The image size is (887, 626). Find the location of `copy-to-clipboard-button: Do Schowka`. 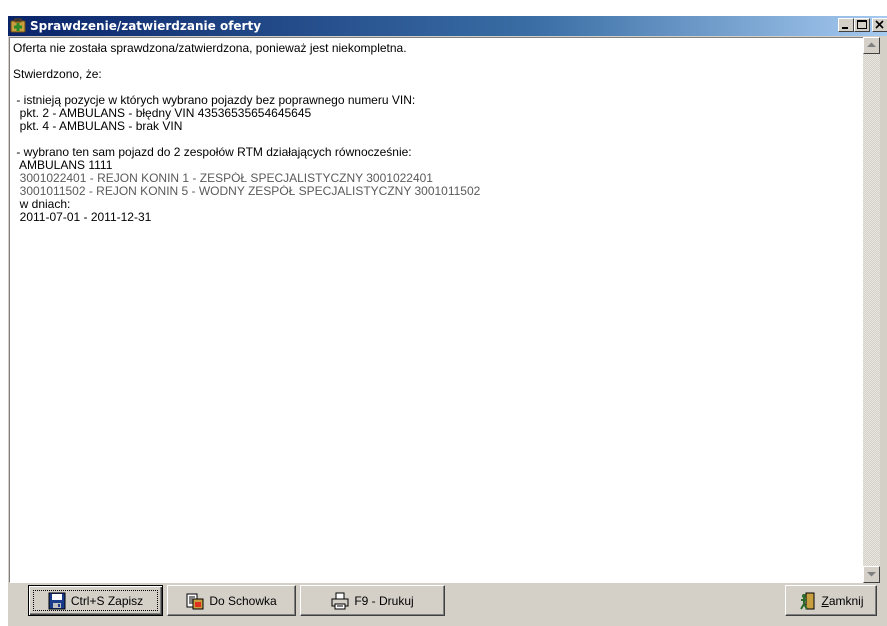

copy-to-clipboard-button: Do Schowka is located at coordinates (231, 600).